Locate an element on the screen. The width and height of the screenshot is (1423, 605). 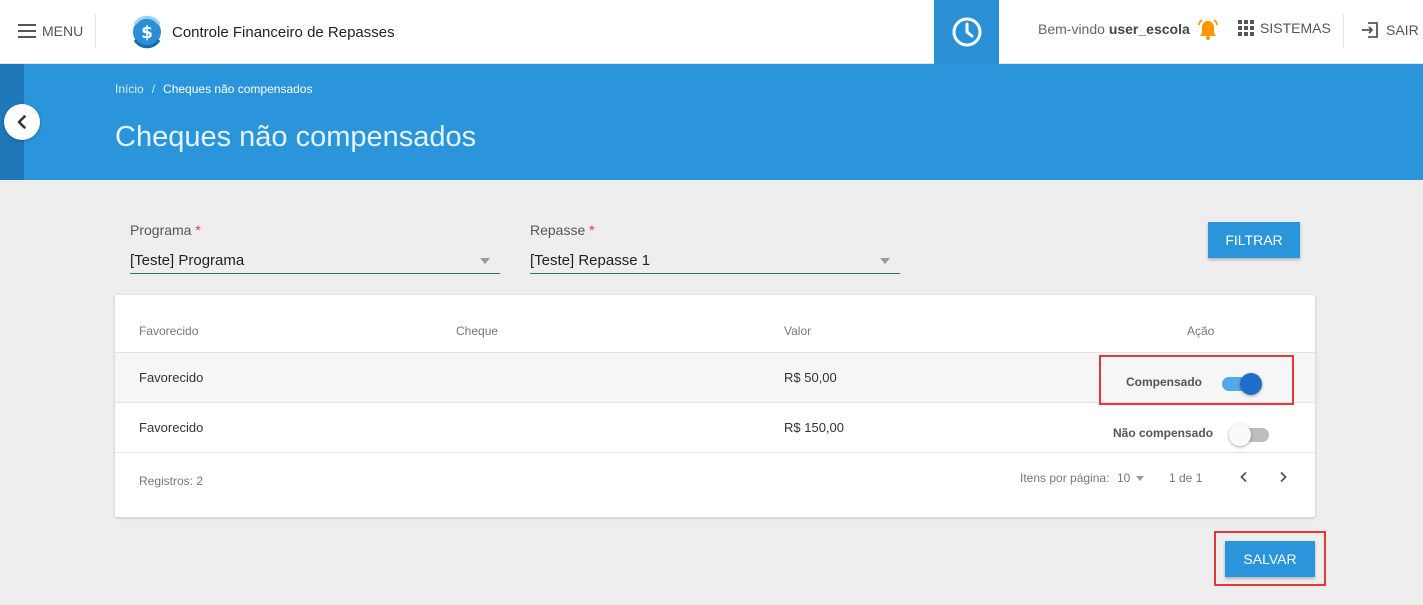
filter-button: FILTRAR is located at coordinates (1254, 240).